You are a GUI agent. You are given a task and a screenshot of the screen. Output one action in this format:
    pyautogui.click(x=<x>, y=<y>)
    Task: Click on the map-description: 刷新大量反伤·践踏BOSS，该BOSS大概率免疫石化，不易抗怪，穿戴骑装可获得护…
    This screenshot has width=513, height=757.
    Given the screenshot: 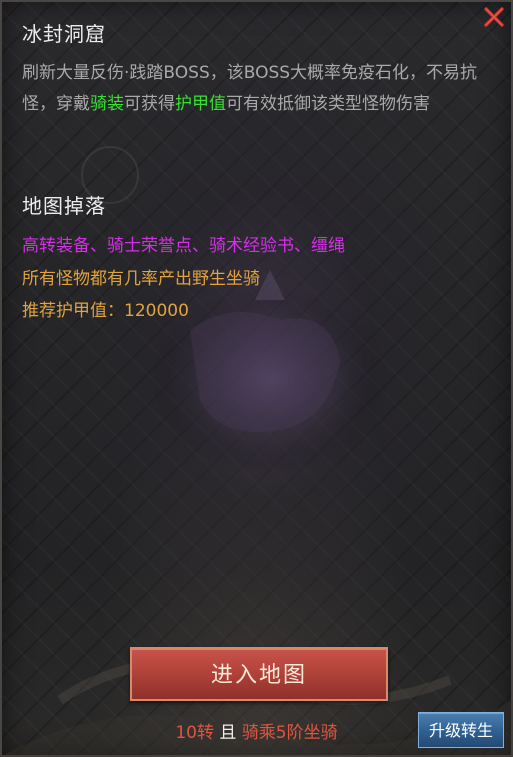 What is the action you would take?
    pyautogui.click(x=258, y=89)
    